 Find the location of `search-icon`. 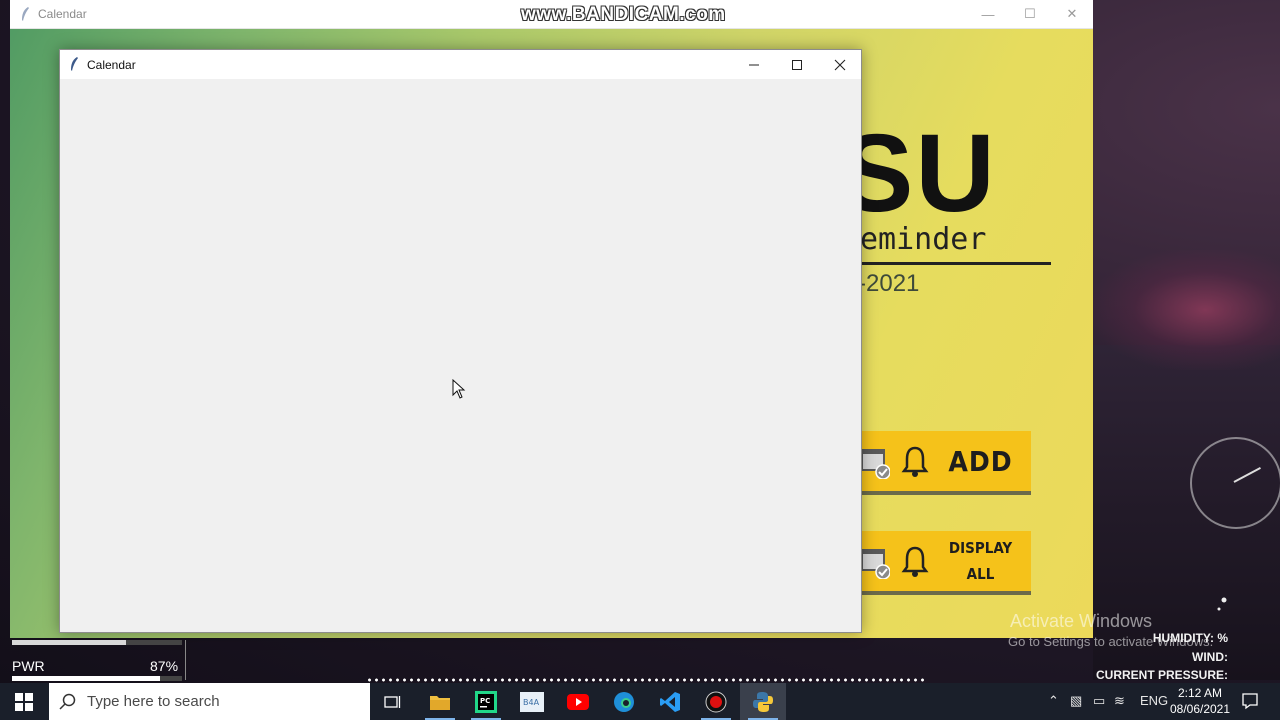

search-icon is located at coordinates (67, 701).